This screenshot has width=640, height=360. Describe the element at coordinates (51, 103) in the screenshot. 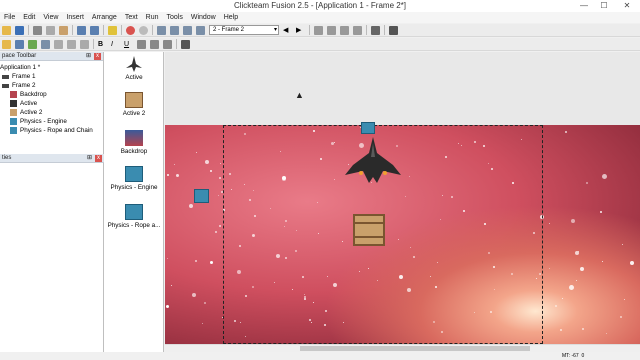

I see `tree-item-active: Active` at that location.